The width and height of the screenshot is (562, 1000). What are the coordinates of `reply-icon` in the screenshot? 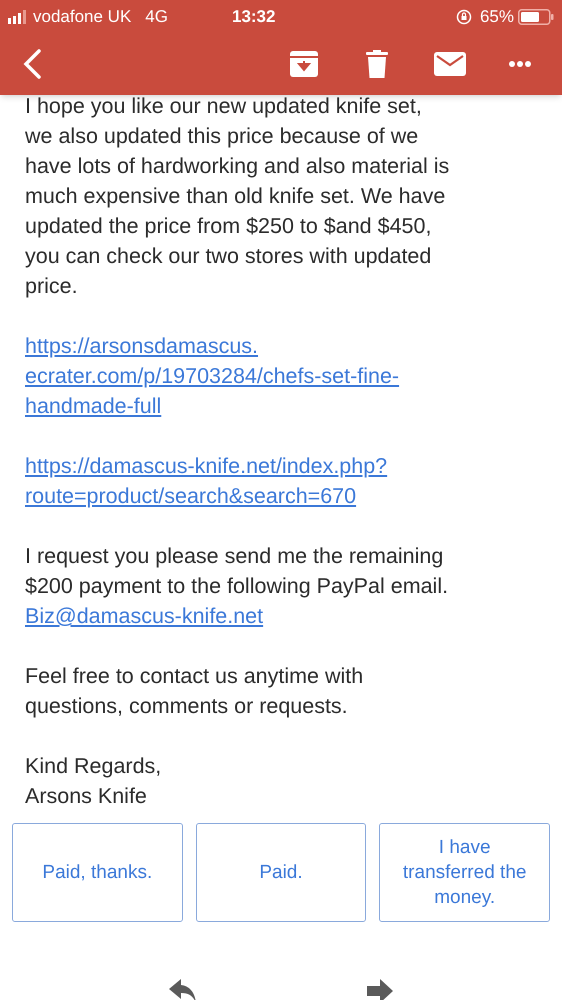 It's located at (183, 989).